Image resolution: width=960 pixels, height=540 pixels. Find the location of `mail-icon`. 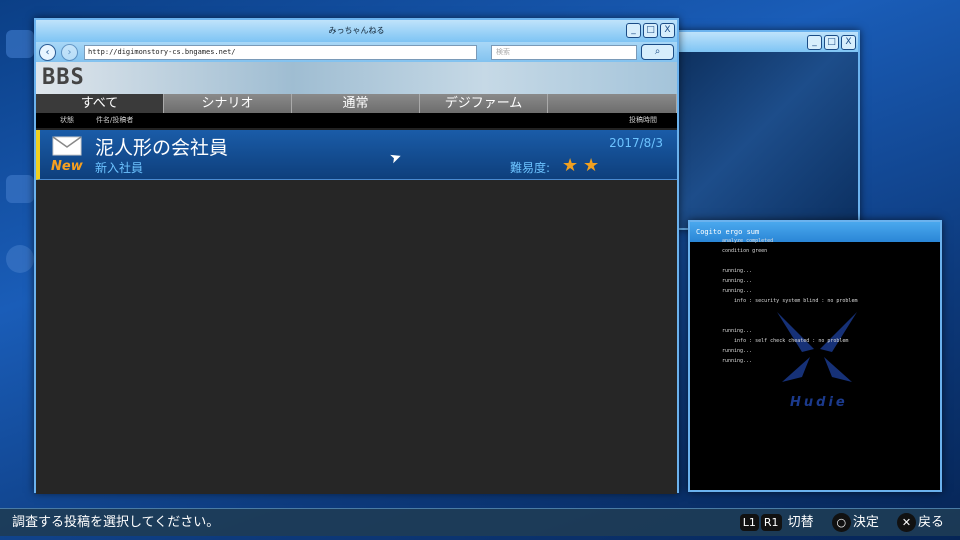

mail-icon is located at coordinates (67, 146).